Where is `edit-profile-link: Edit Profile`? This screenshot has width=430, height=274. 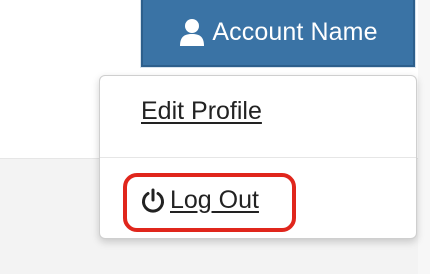
edit-profile-link: Edit Profile is located at coordinates (201, 111).